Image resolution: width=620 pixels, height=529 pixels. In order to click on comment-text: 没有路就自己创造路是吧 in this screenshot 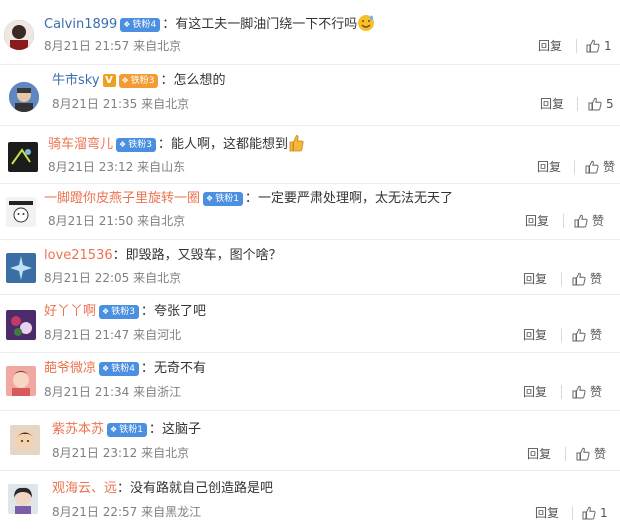, I will do `click(202, 488)`.